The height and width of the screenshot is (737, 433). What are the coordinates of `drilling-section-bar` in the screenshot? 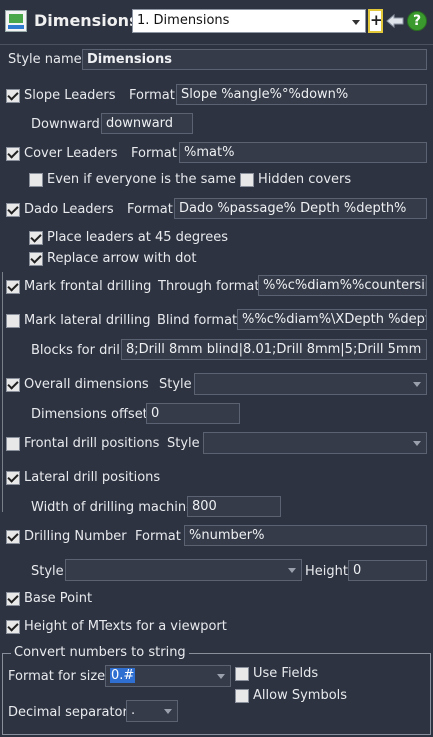 It's located at (2, 392).